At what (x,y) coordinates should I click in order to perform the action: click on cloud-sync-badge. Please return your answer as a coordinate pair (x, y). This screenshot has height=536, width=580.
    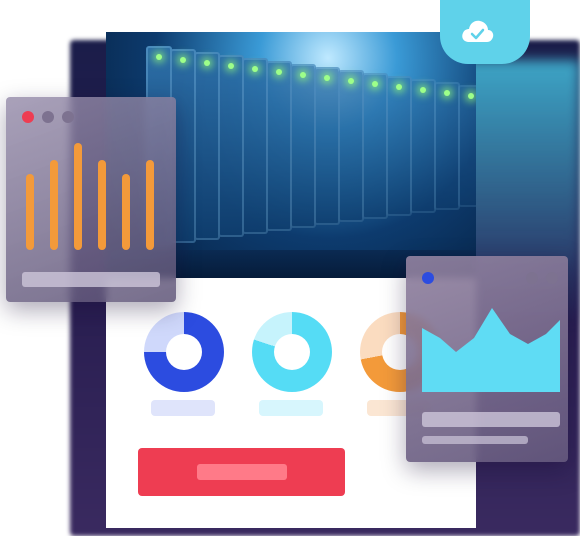
    Looking at the image, I should click on (485, 32).